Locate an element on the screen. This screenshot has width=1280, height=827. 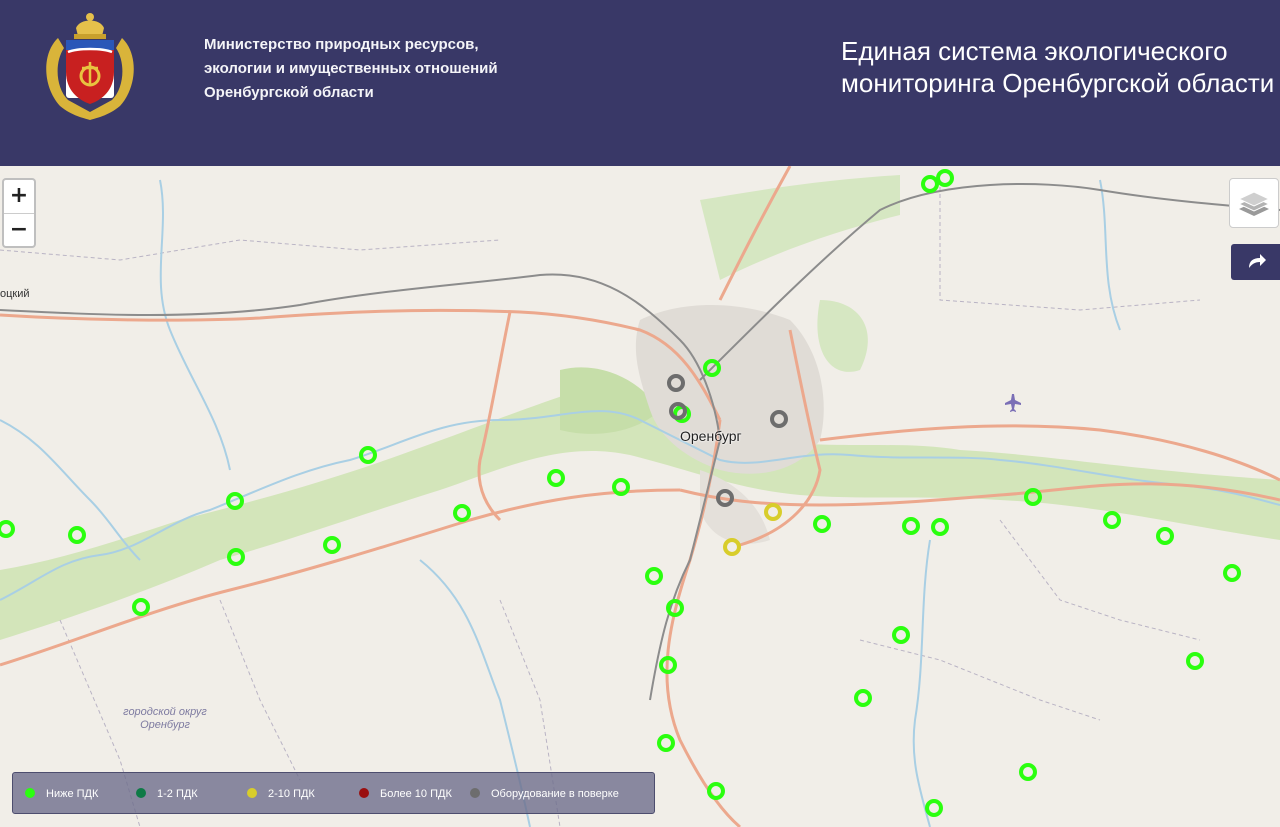
zoom-out-button: − is located at coordinates (19, 230).